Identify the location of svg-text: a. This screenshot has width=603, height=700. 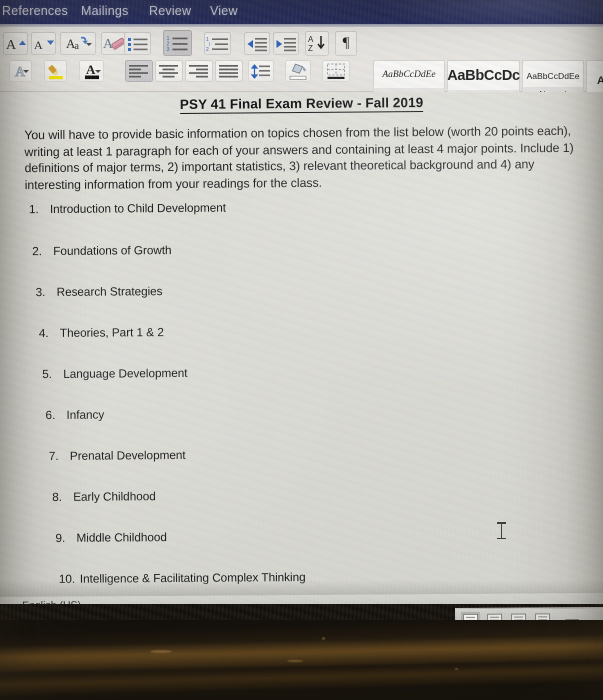
(77, 46).